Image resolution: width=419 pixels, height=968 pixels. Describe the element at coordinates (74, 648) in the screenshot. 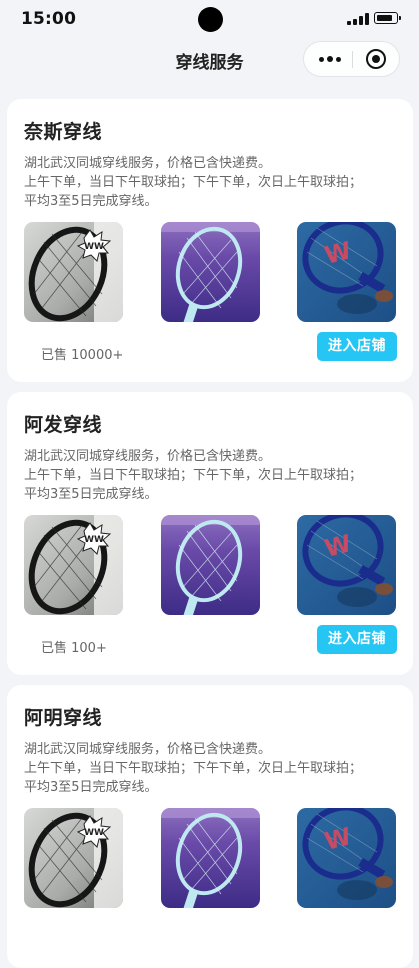

I see `sold-count: 已售 100+` at that location.